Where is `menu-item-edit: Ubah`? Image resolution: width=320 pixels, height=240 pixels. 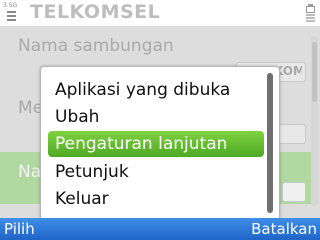 menu-item-edit: Ubah is located at coordinates (156, 117).